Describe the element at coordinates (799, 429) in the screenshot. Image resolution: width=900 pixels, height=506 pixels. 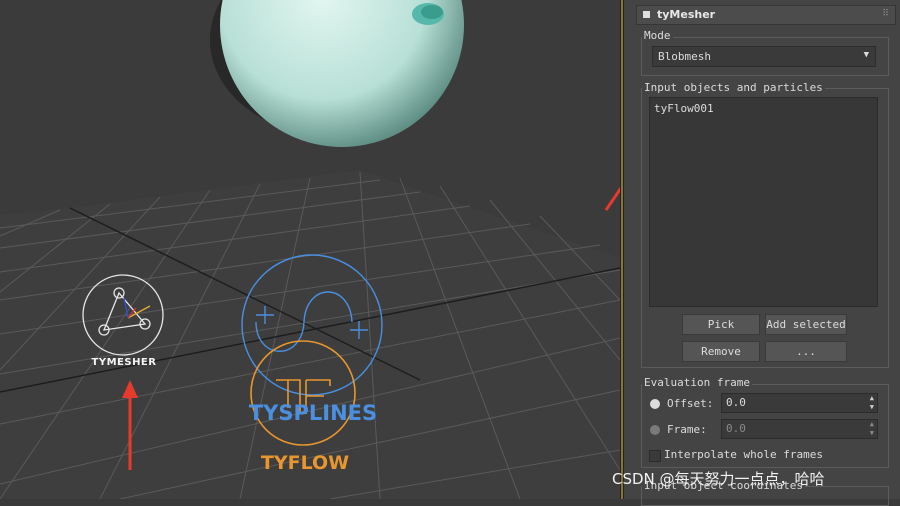
I see `frame-spinner: 0.0 ▲ ▼` at that location.